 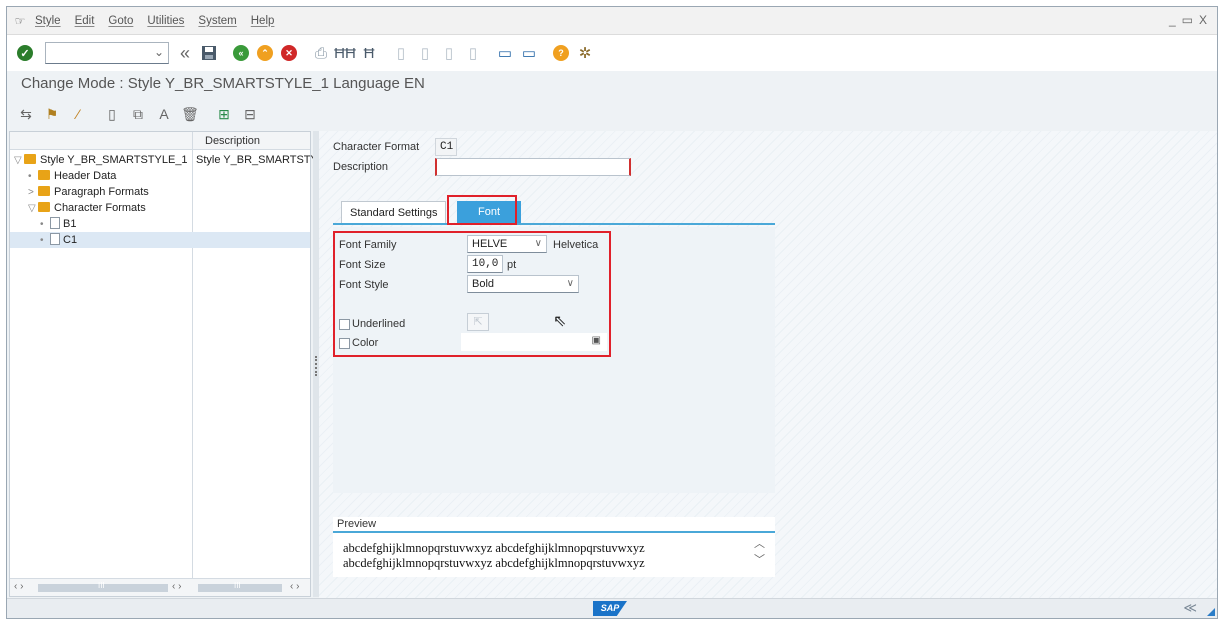 What do you see at coordinates (533, 167) in the screenshot?
I see `description-input` at bounding box center [533, 167].